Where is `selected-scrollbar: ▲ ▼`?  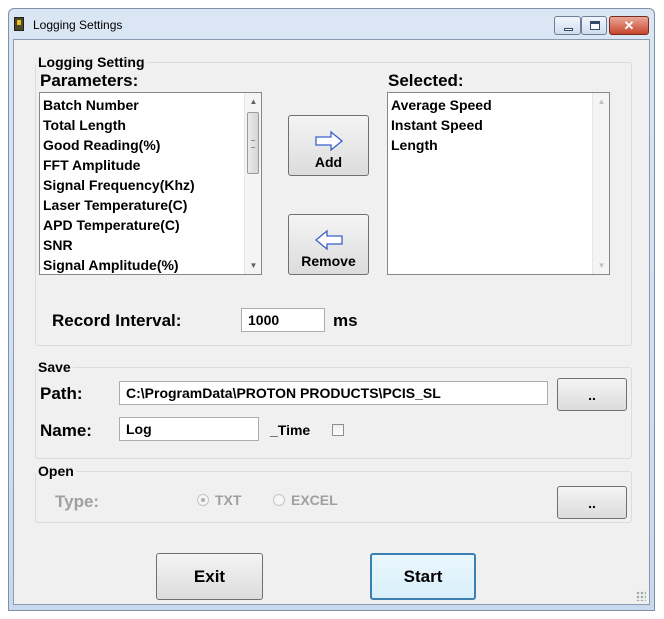 selected-scrollbar: ▲ ▼ is located at coordinates (600, 183).